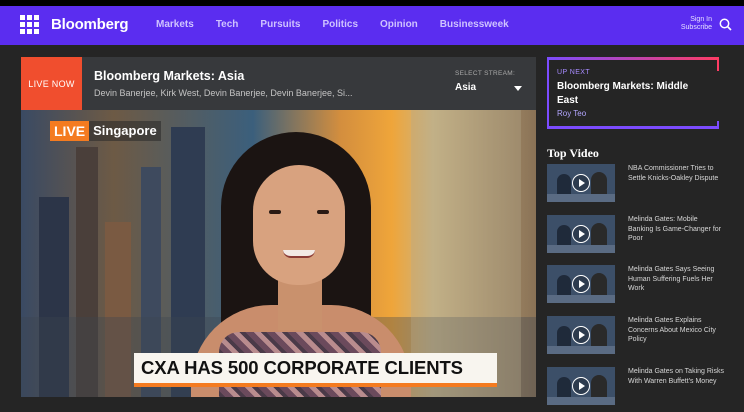 Image resolution: width=744 pixels, height=412 pixels. I want to click on up-next-author: Roy Teo, so click(572, 113).